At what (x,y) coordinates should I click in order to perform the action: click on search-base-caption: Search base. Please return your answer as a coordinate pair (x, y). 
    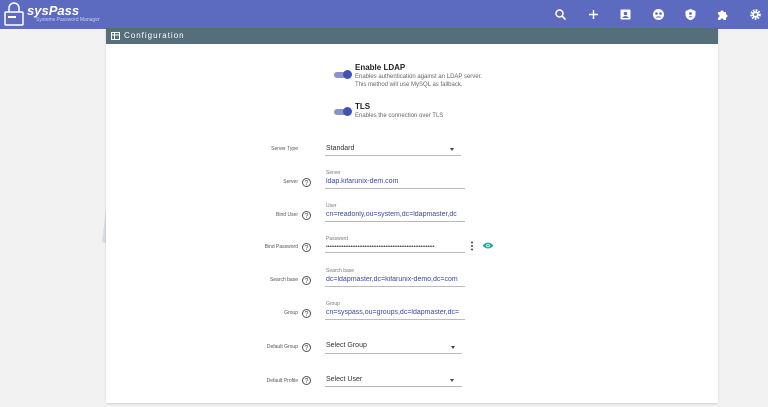
    Looking at the image, I should click on (340, 271).